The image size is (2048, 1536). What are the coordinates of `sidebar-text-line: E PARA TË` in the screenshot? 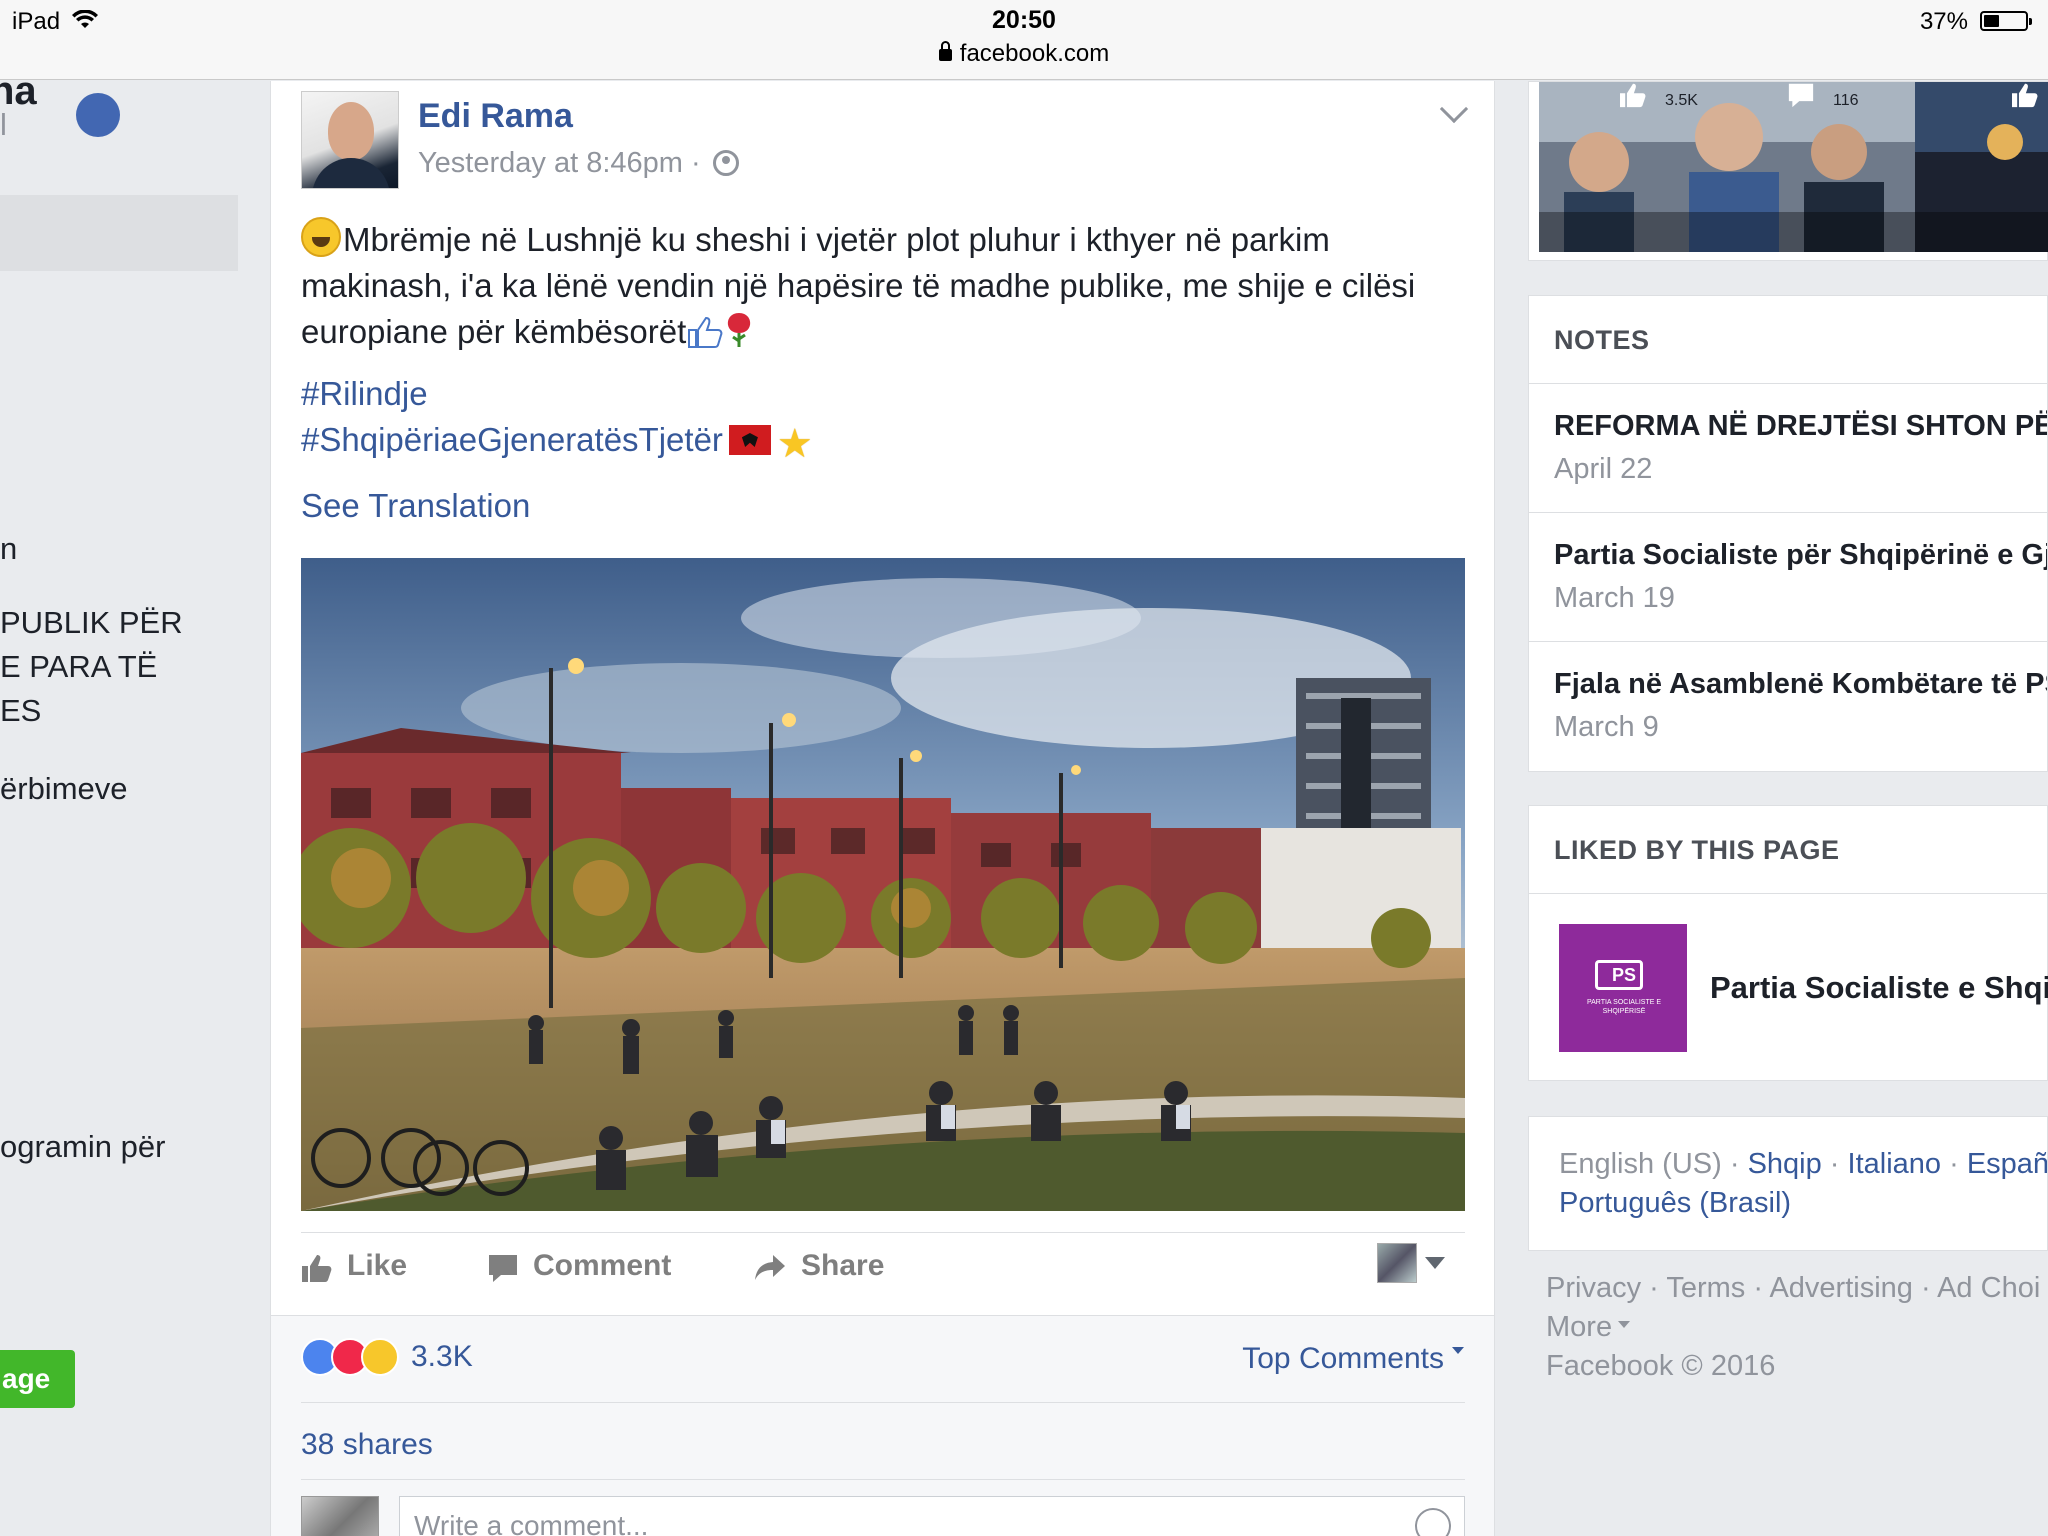 It's located at (79, 666).